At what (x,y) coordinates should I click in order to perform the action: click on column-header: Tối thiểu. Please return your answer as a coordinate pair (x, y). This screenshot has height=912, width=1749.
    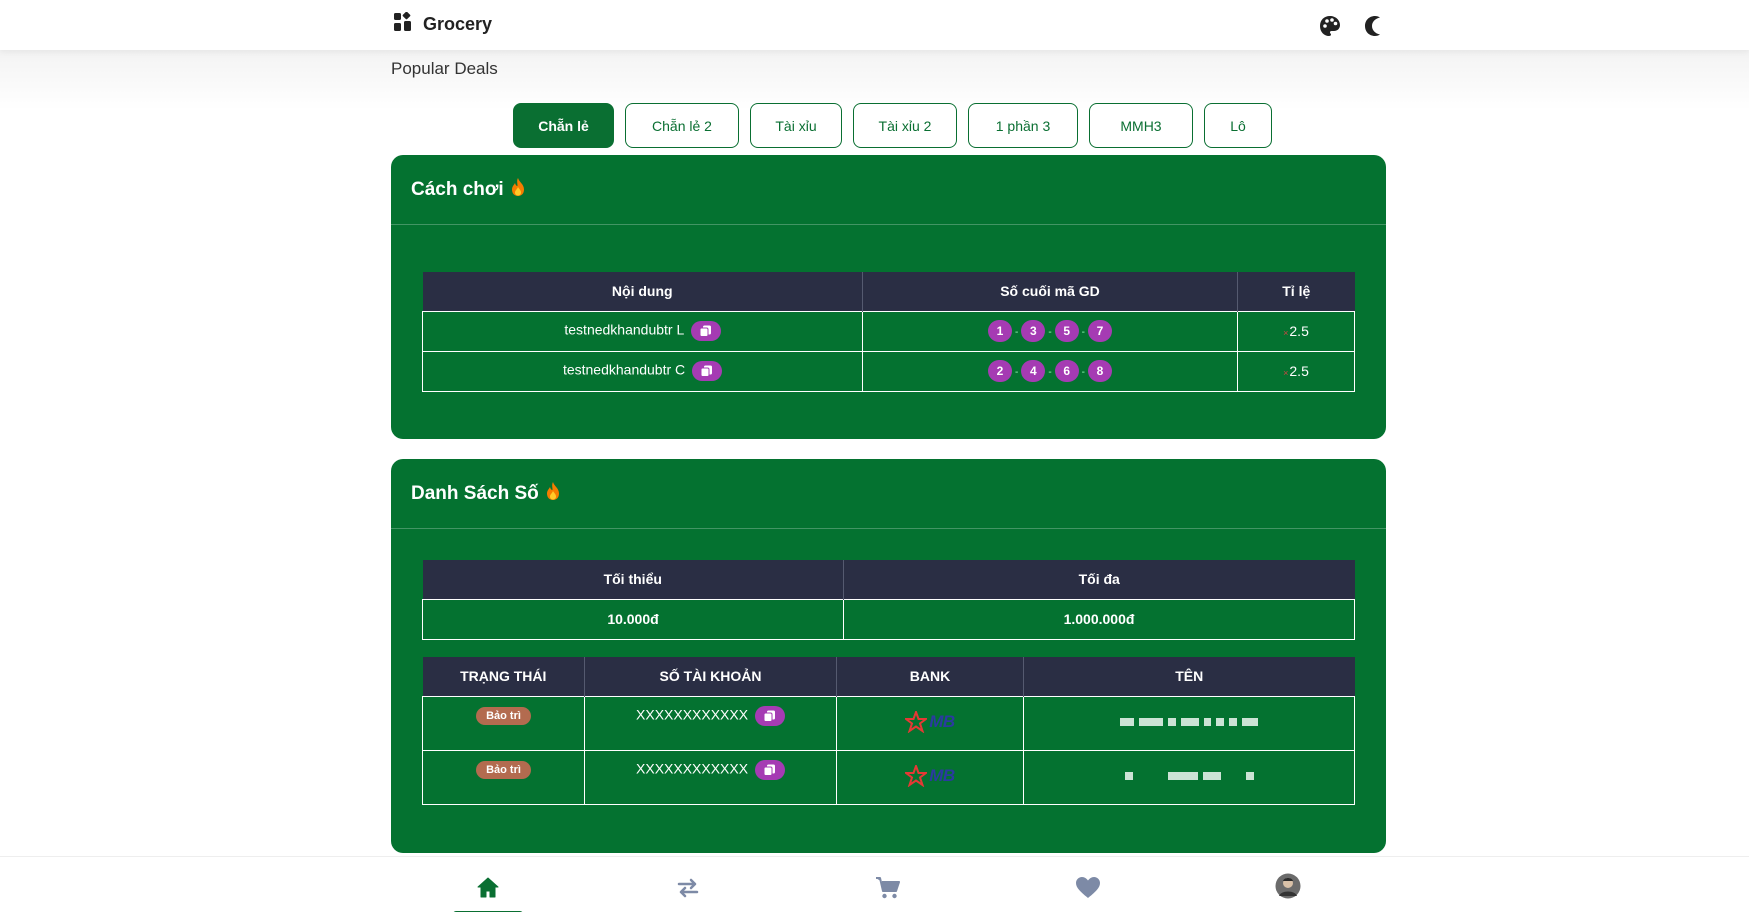
    Looking at the image, I should click on (633, 579).